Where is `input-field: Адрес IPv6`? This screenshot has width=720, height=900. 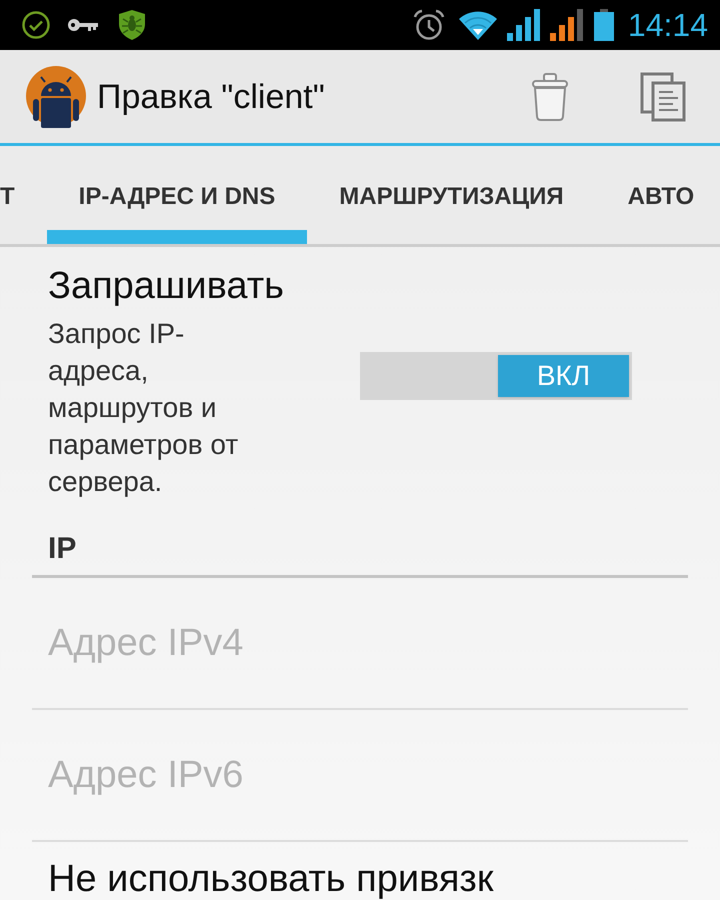
input-field: Адрес IPv6 is located at coordinates (360, 775).